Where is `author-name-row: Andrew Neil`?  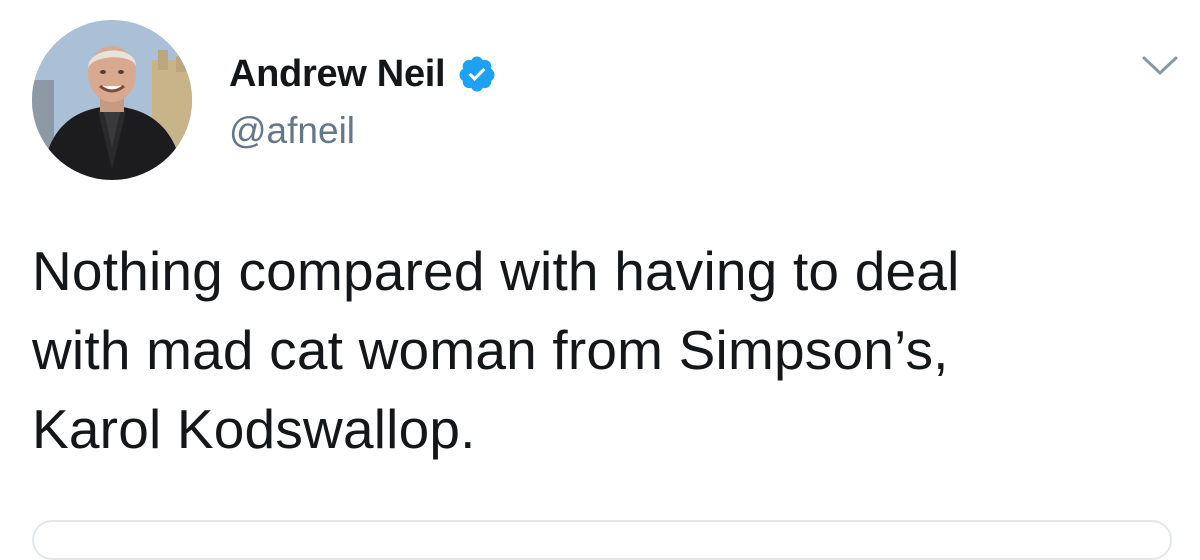
author-name-row: Andrew Neil is located at coordinates (363, 74).